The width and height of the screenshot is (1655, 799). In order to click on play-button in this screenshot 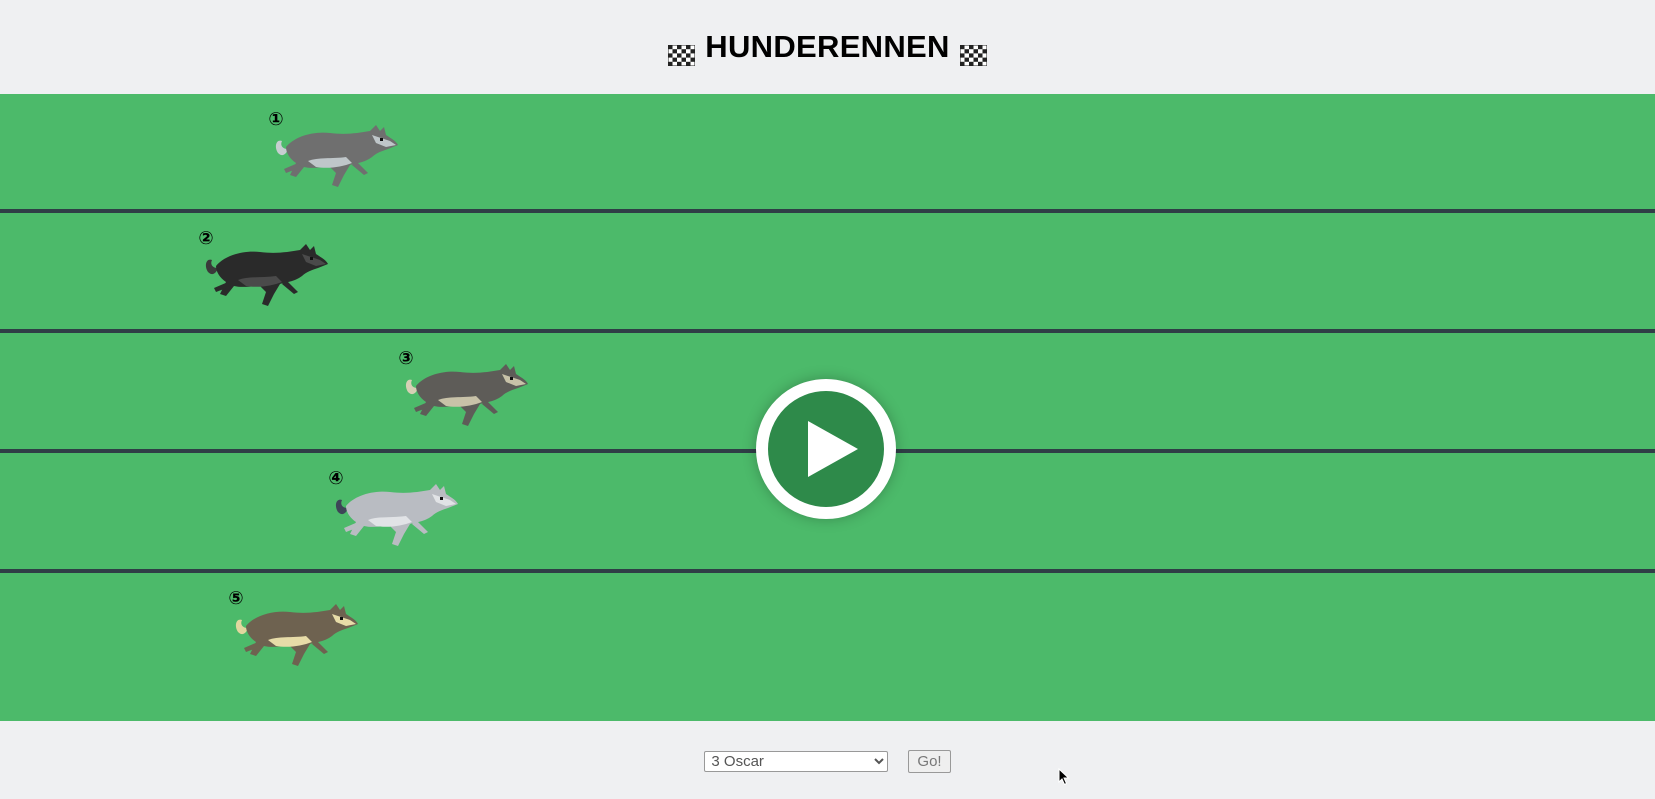, I will do `click(826, 449)`.